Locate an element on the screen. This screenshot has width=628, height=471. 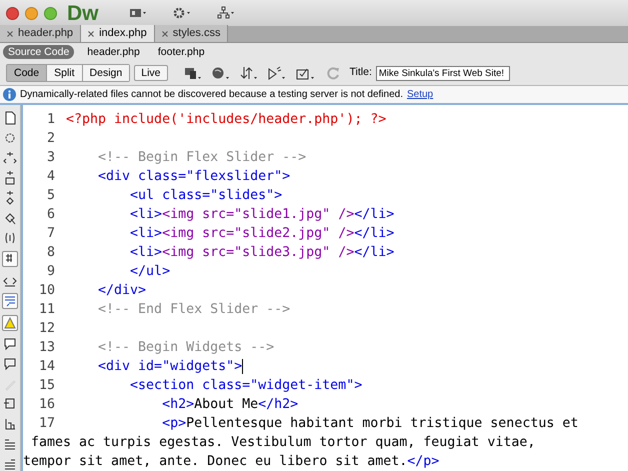
view-button: Split is located at coordinates (64, 73).